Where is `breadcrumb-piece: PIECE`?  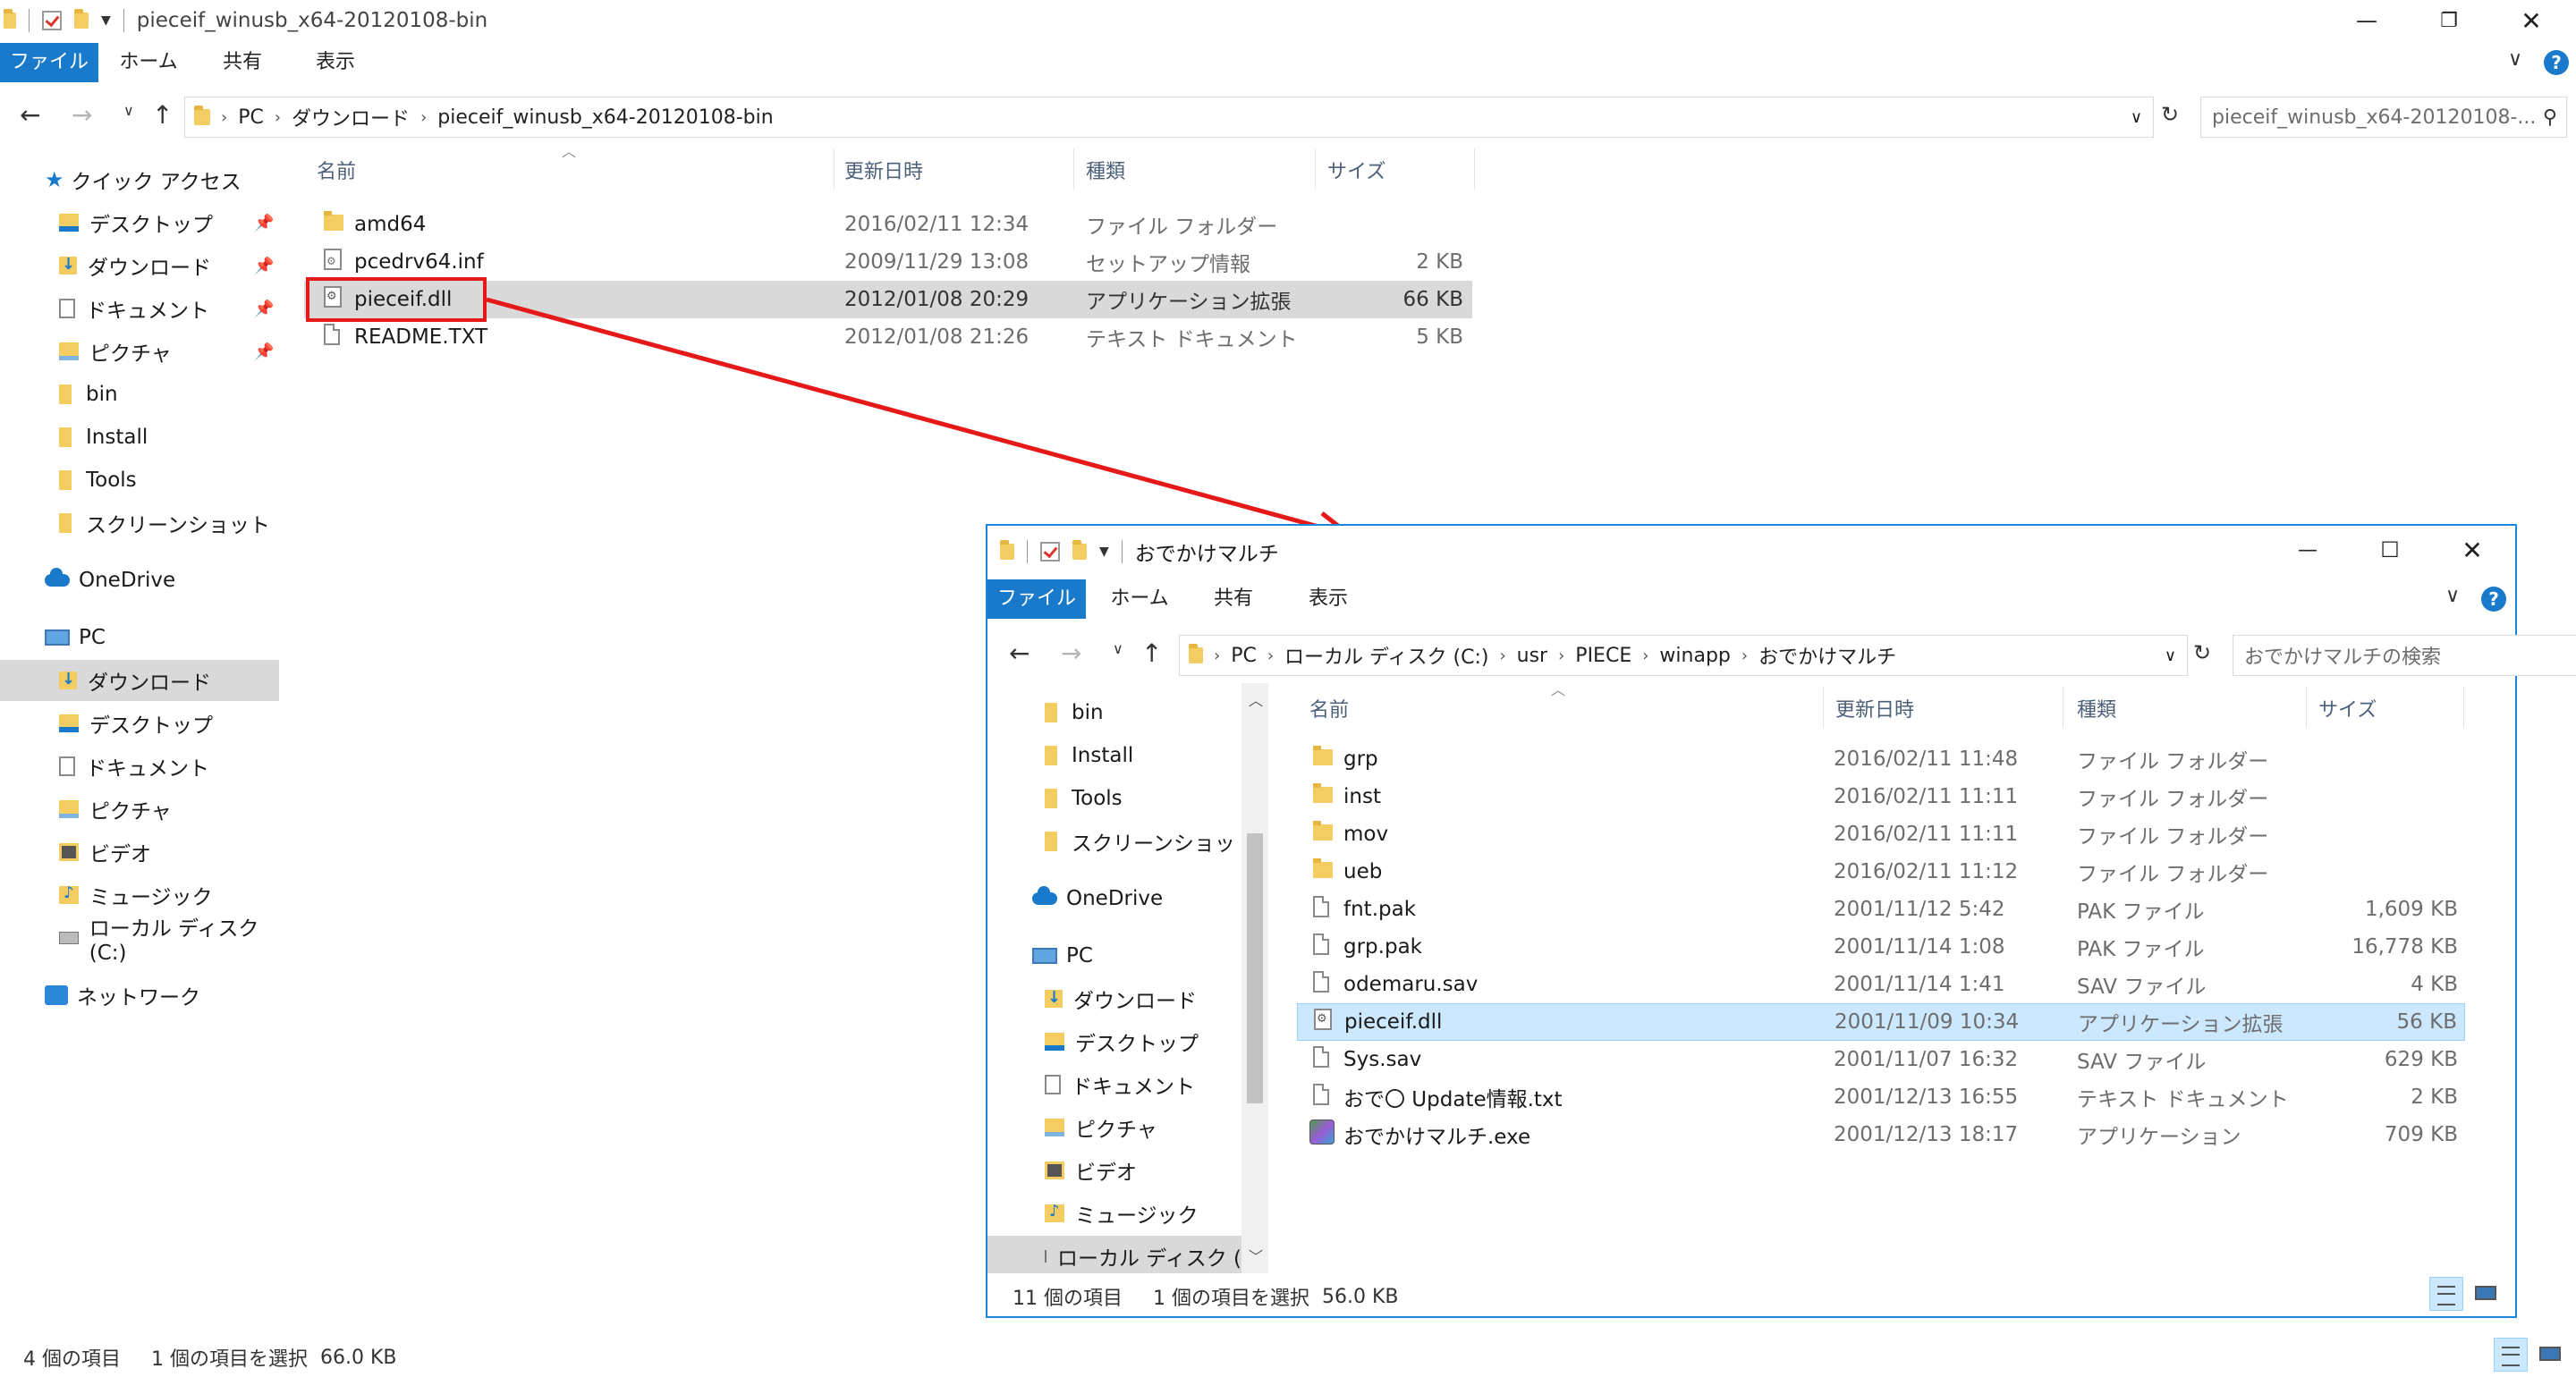
breadcrumb-piece: PIECE is located at coordinates (1603, 656).